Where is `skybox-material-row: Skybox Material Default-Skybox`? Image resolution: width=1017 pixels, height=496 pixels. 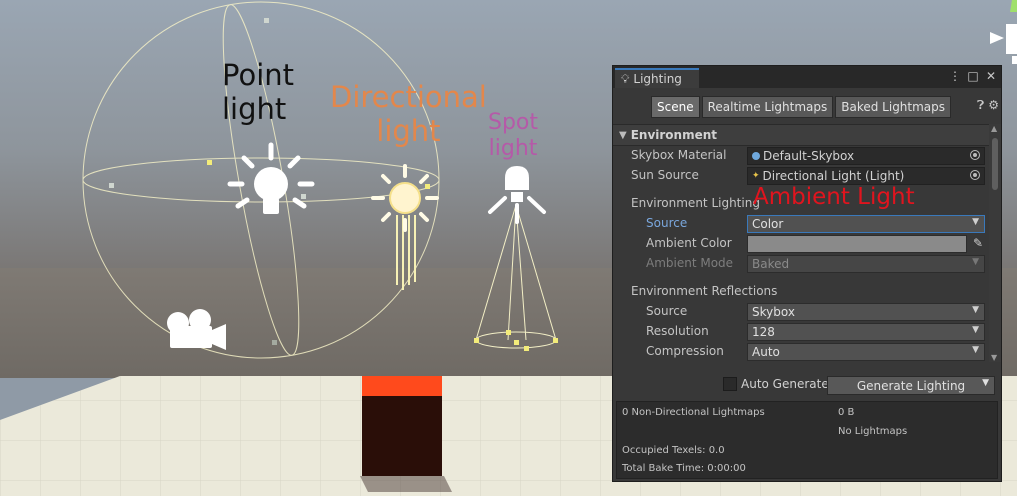
skybox-material-row: Skybox Material Default-Skybox is located at coordinates (801, 156).